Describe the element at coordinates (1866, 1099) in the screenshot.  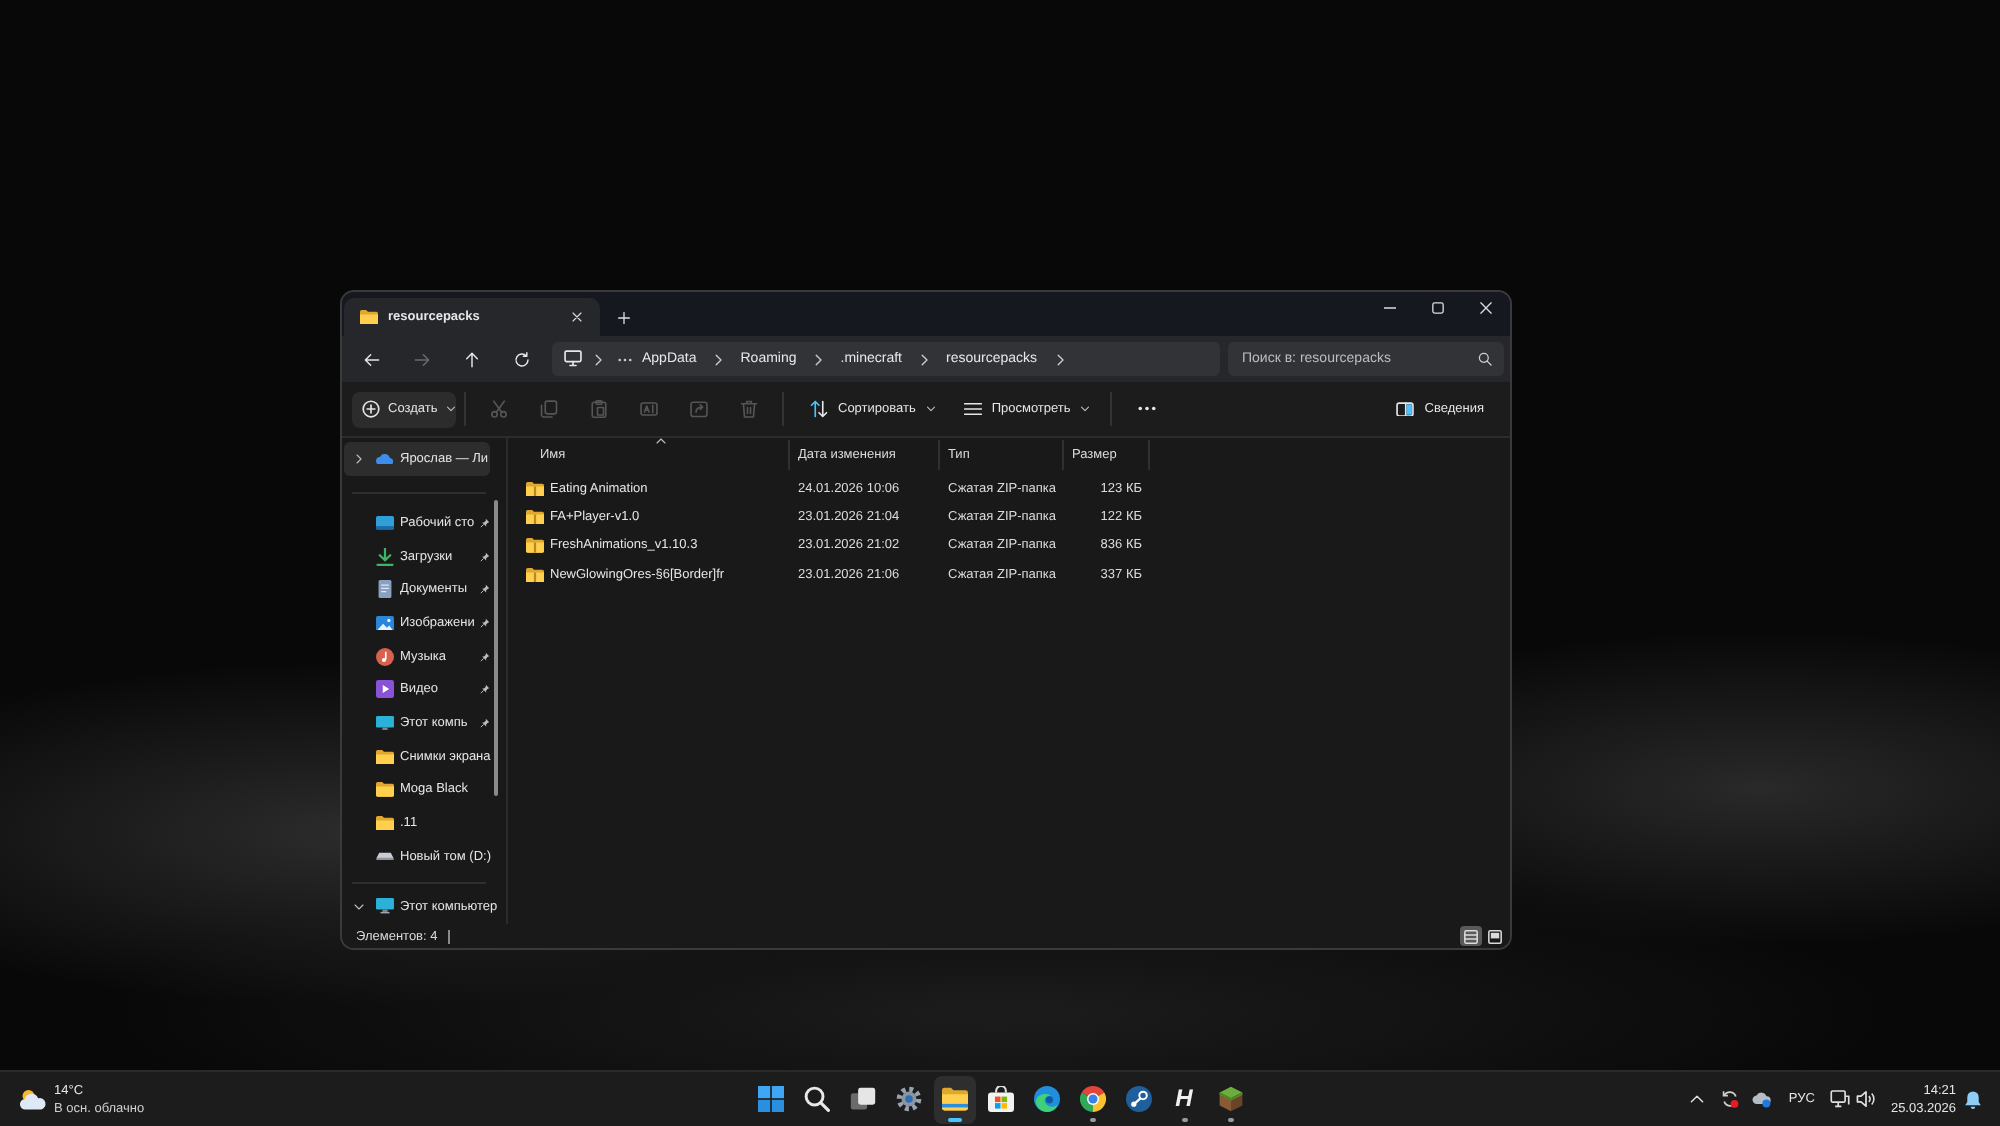
I see `speaker-icon` at that location.